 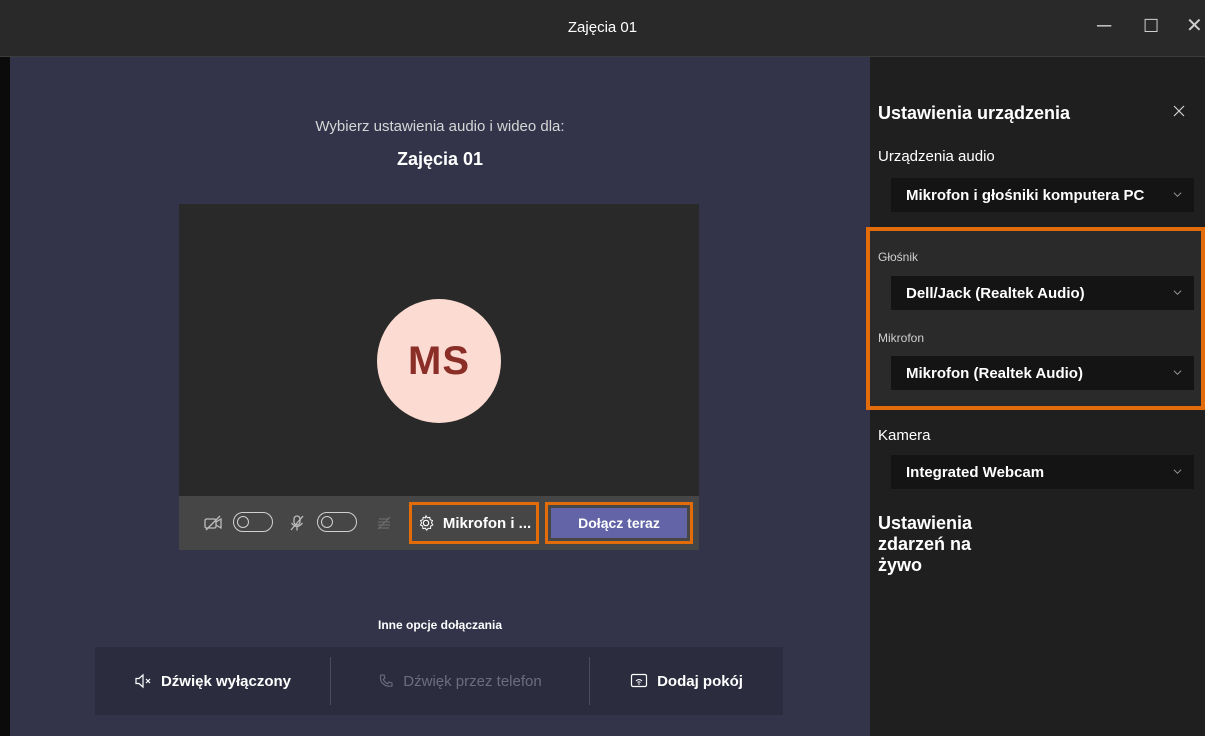 I want to click on camera-off-icon, so click(x=213, y=523).